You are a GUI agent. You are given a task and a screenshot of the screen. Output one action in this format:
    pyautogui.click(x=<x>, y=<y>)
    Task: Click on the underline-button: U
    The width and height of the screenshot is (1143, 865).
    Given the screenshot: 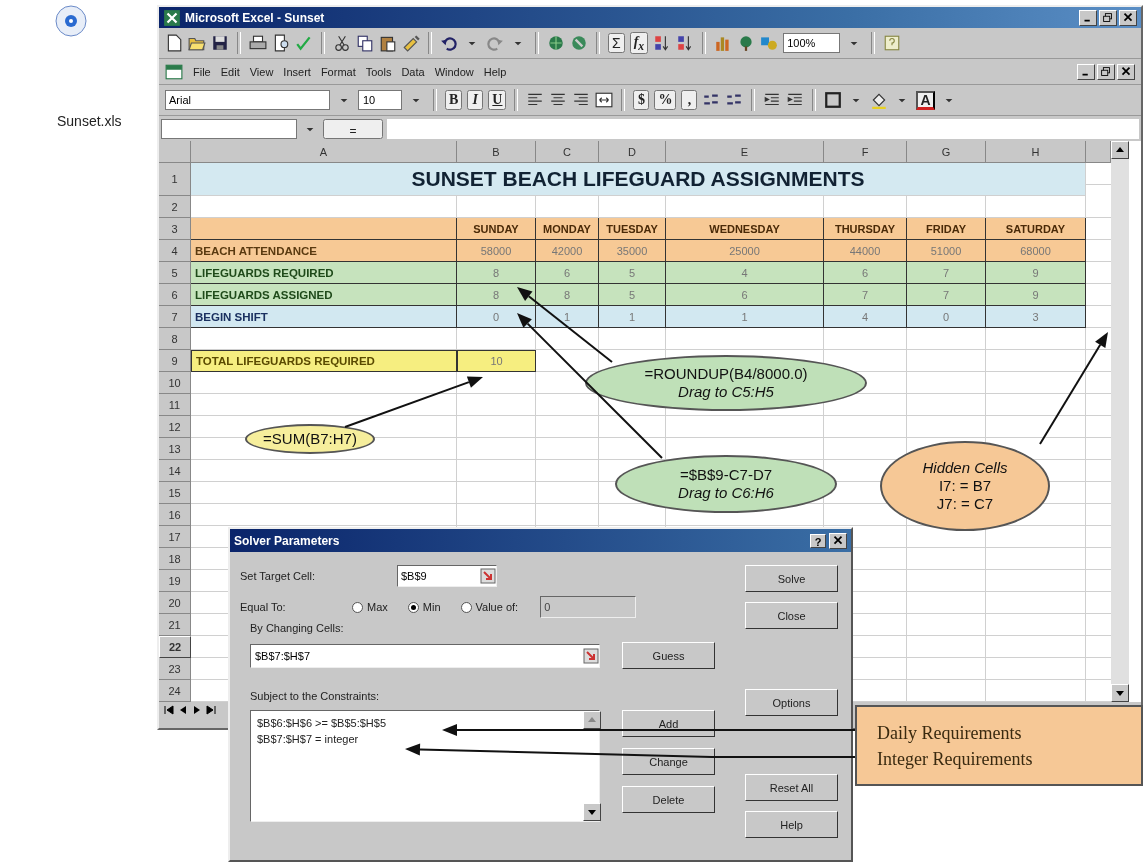 What is the action you would take?
    pyautogui.click(x=497, y=100)
    